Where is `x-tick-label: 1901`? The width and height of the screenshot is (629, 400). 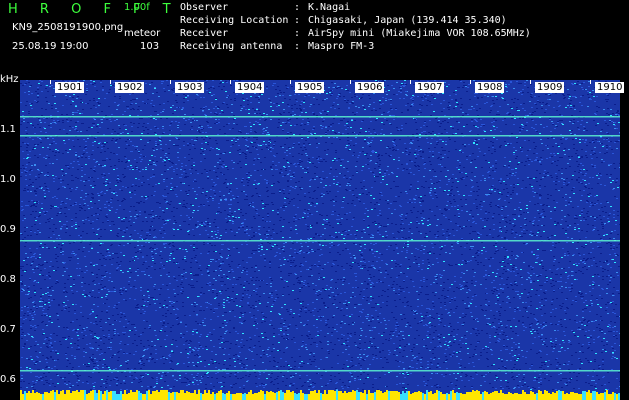 x-tick-label: 1901 is located at coordinates (70, 87).